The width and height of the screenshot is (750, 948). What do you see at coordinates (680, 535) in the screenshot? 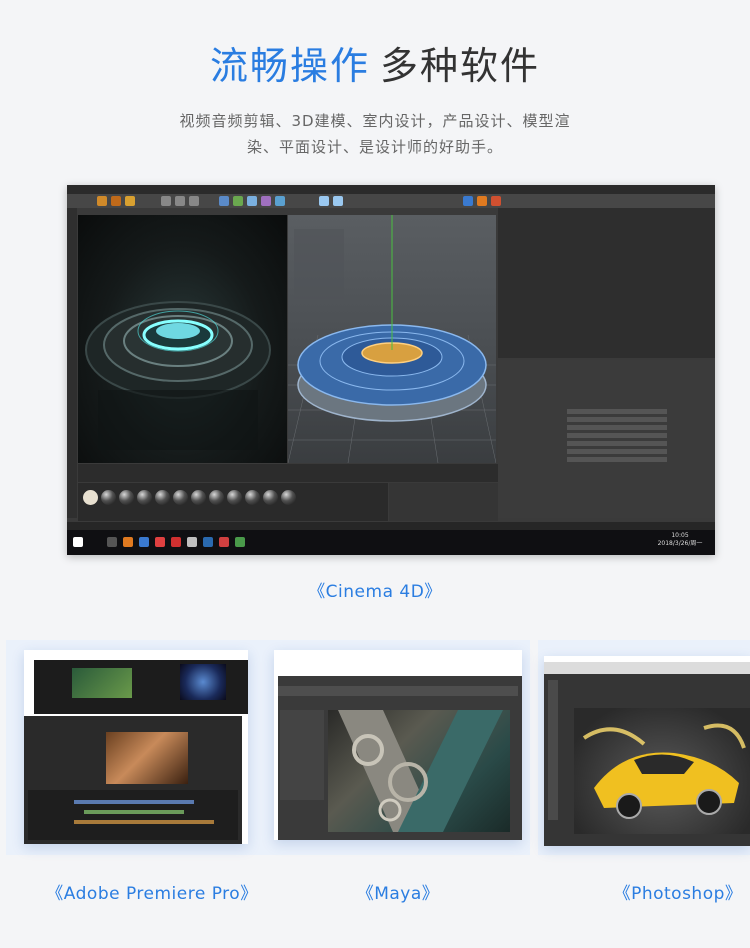
I see `taskbar-time: 10:05` at bounding box center [680, 535].